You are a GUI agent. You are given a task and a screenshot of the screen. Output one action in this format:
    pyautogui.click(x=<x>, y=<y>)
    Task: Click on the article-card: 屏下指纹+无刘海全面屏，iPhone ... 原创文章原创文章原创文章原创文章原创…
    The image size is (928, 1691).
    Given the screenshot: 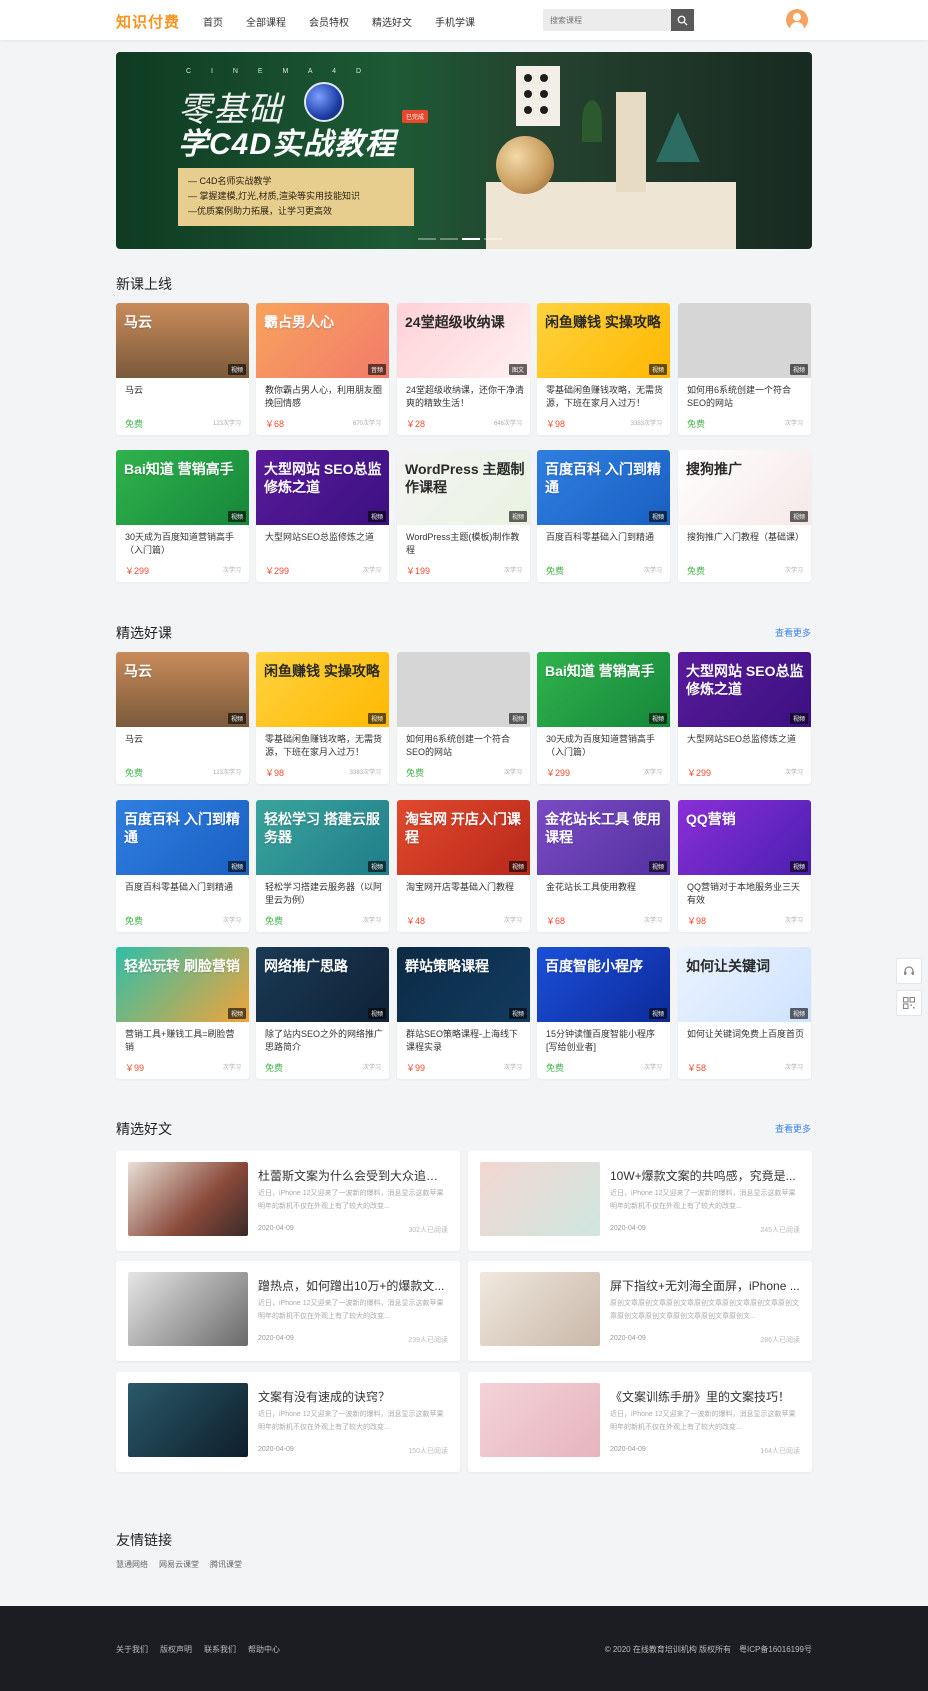 What is the action you would take?
    pyautogui.click(x=640, y=1311)
    